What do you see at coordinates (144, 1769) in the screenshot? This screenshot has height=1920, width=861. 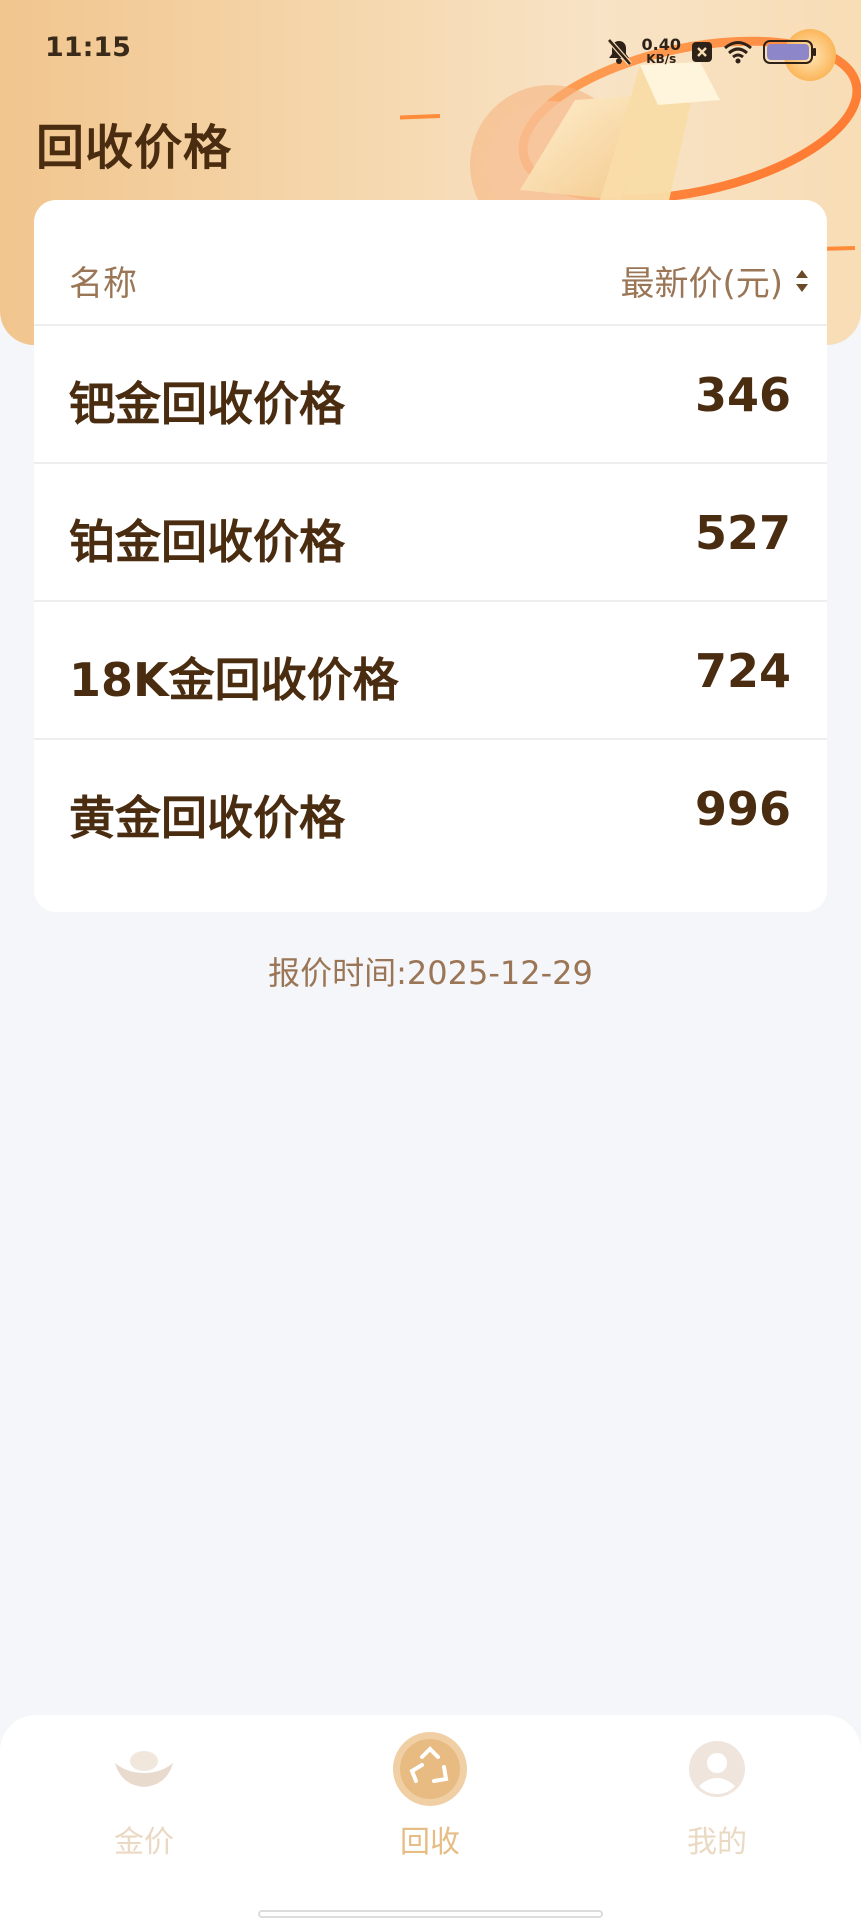 I see `gold-ingot-icon` at bounding box center [144, 1769].